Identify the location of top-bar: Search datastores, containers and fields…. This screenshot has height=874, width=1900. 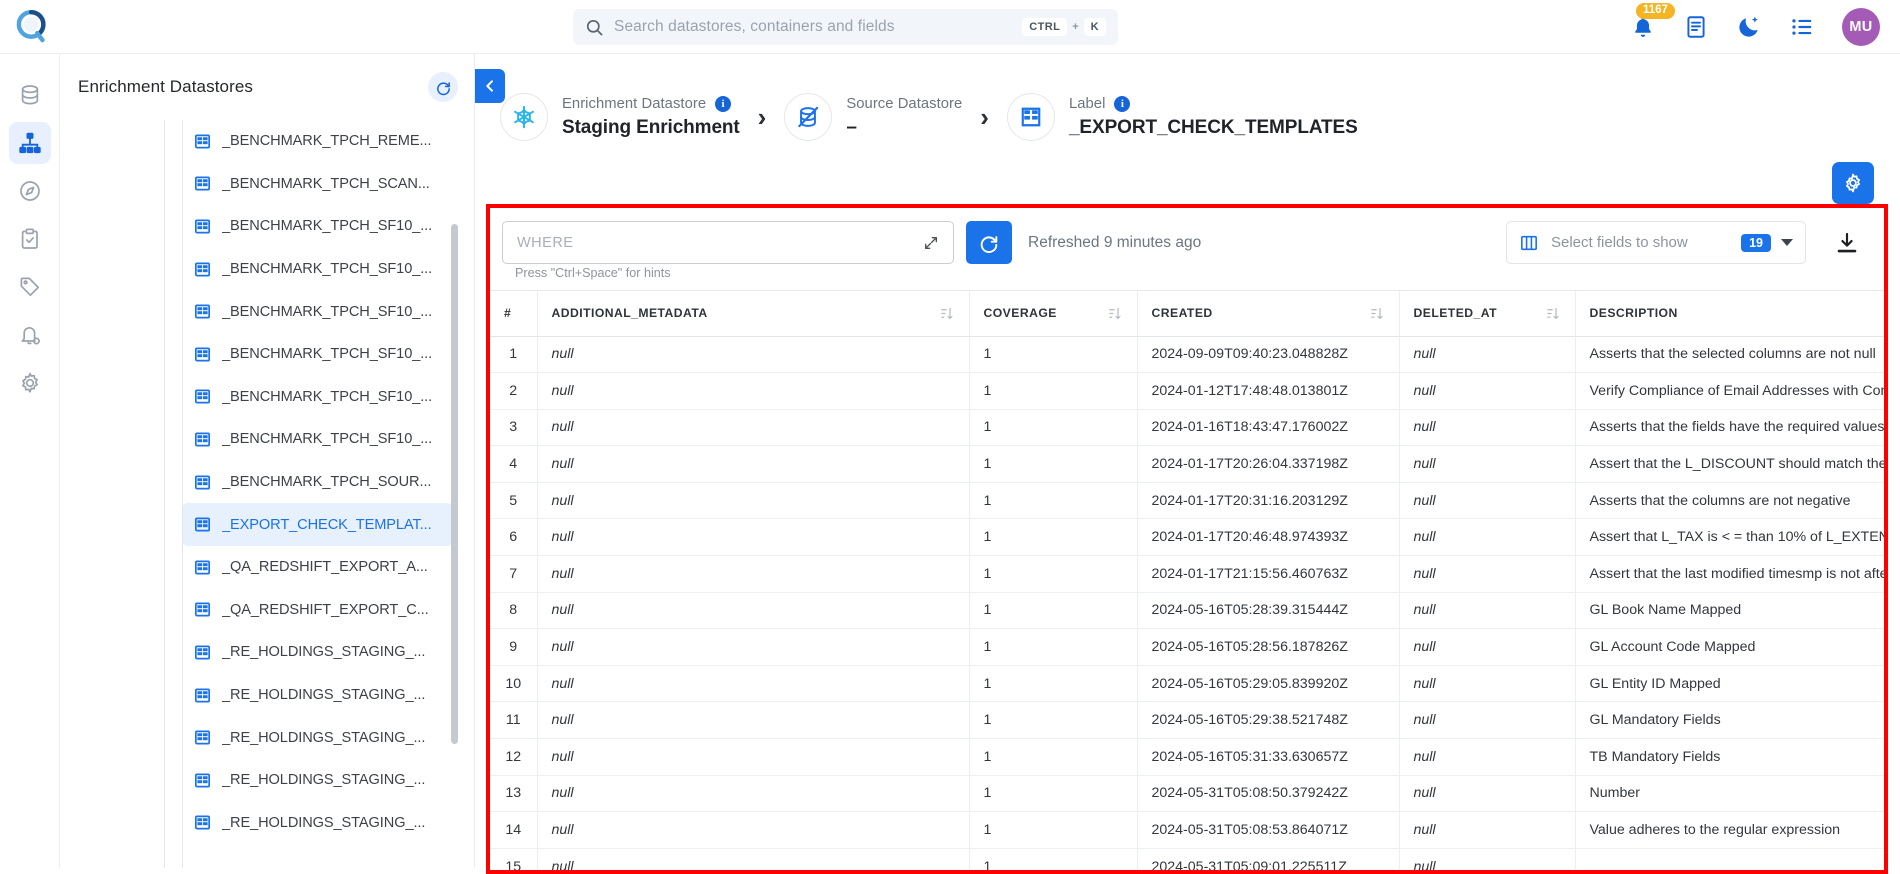
(950, 27).